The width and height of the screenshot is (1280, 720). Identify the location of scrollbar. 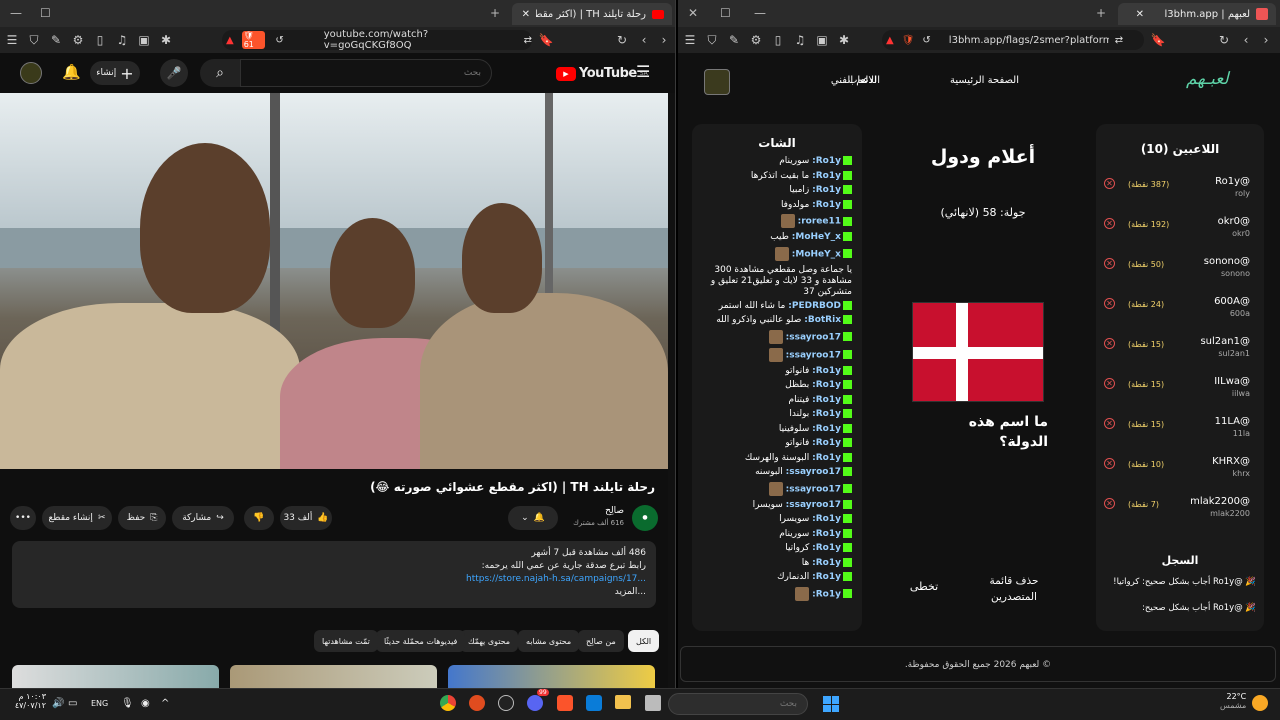
(671, 390).